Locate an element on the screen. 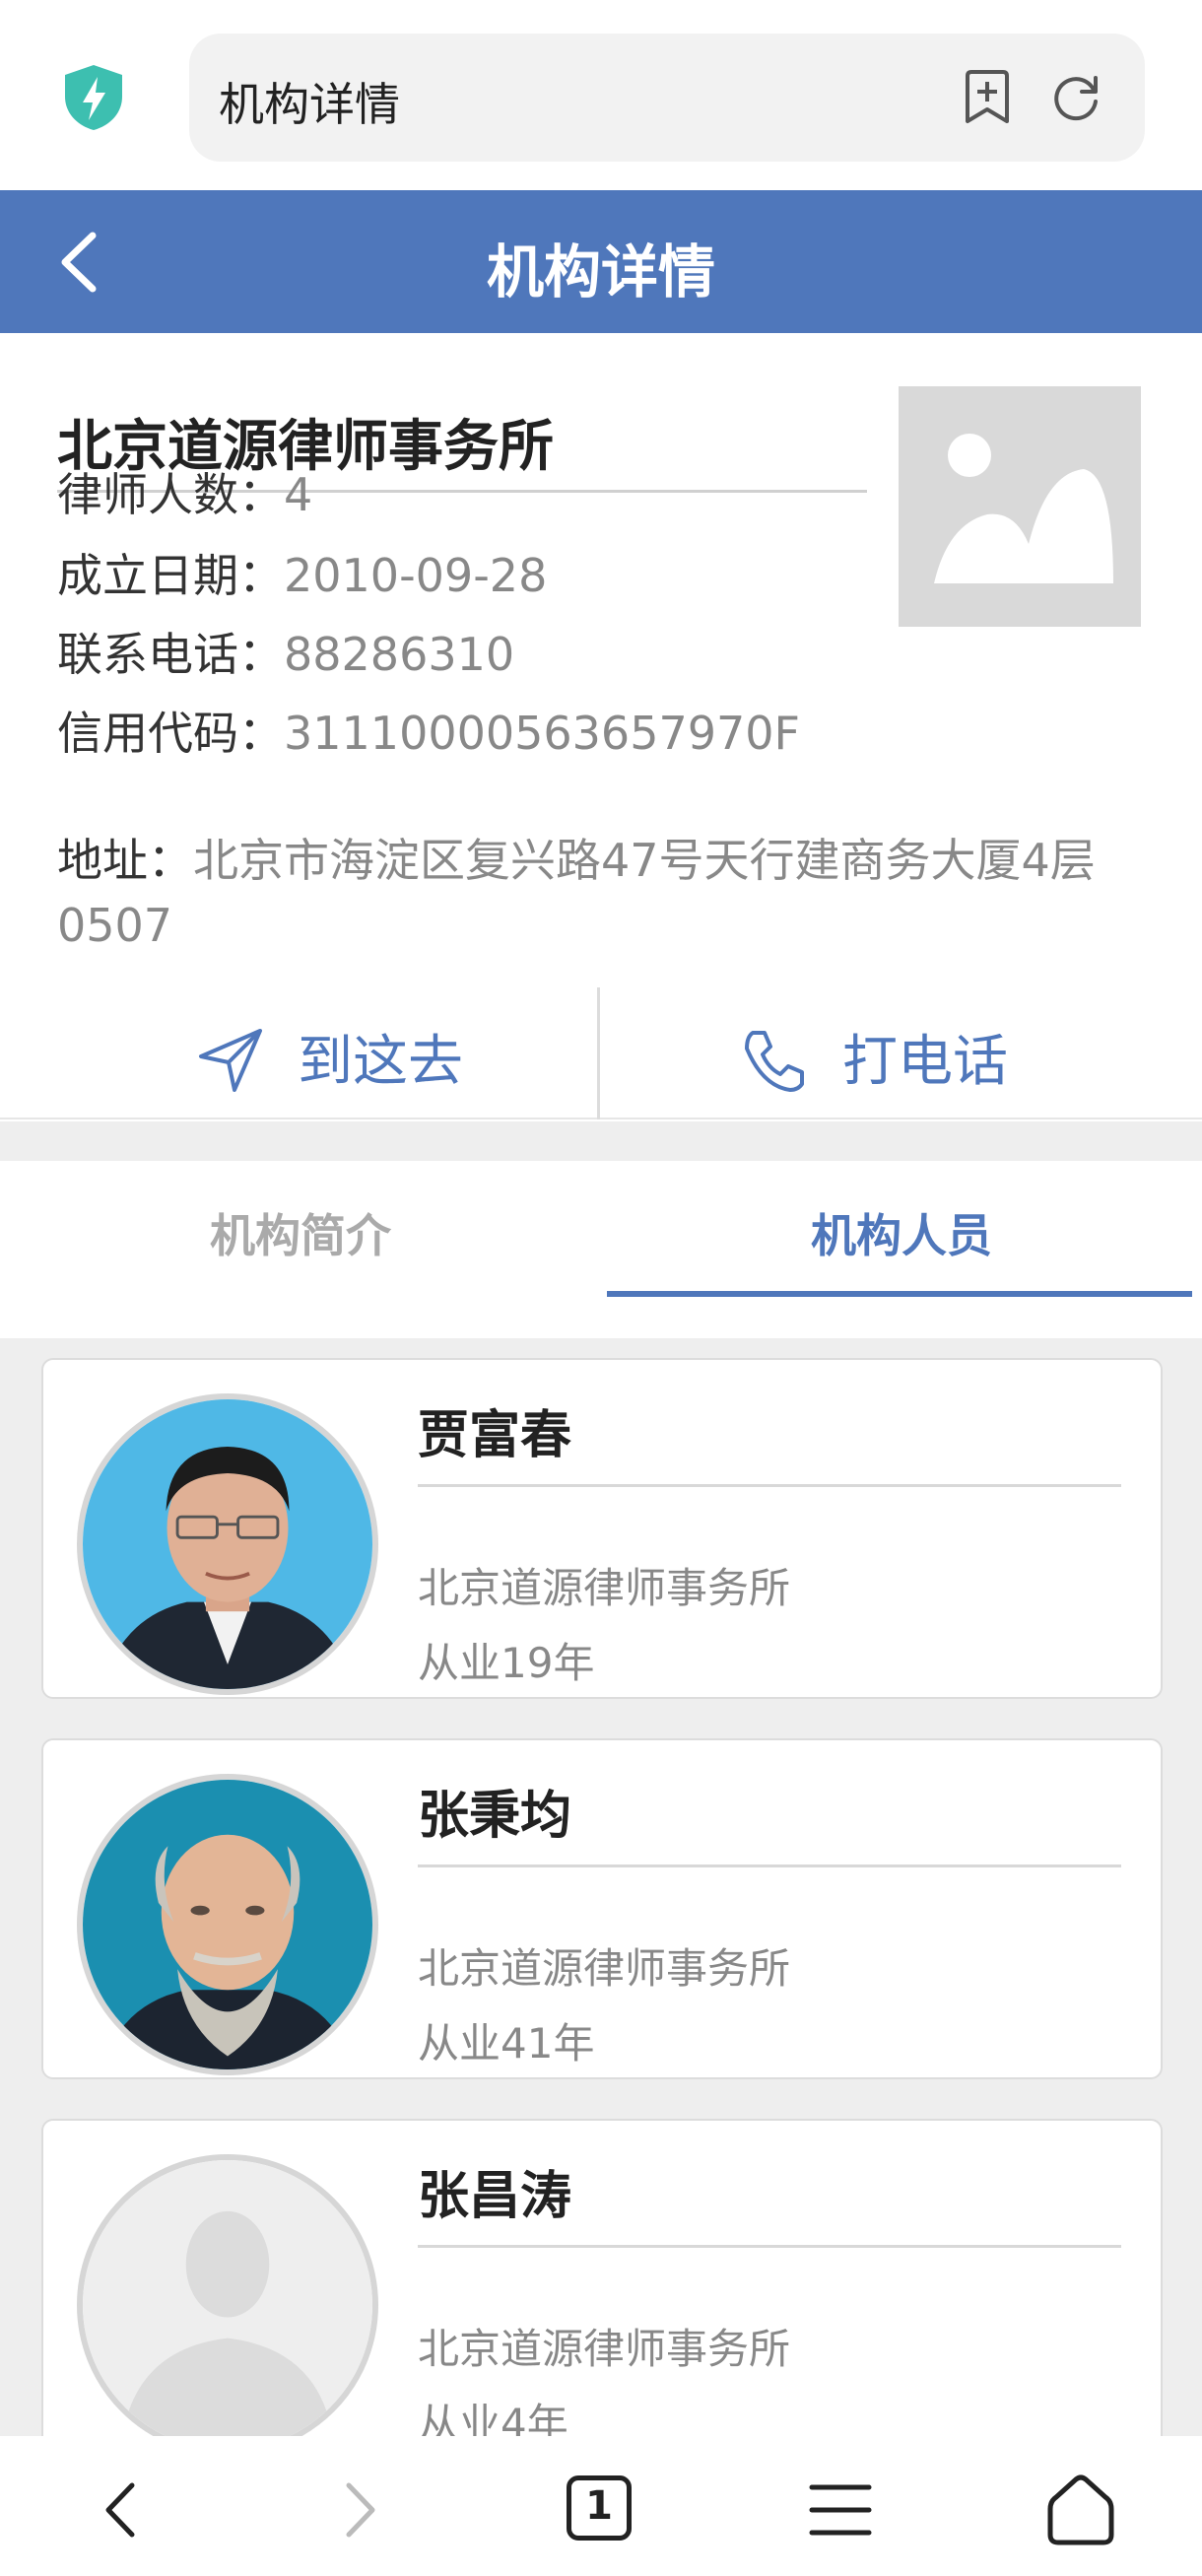 Image resolution: width=1202 pixels, height=2576 pixels. menu-icon is located at coordinates (840, 2510).